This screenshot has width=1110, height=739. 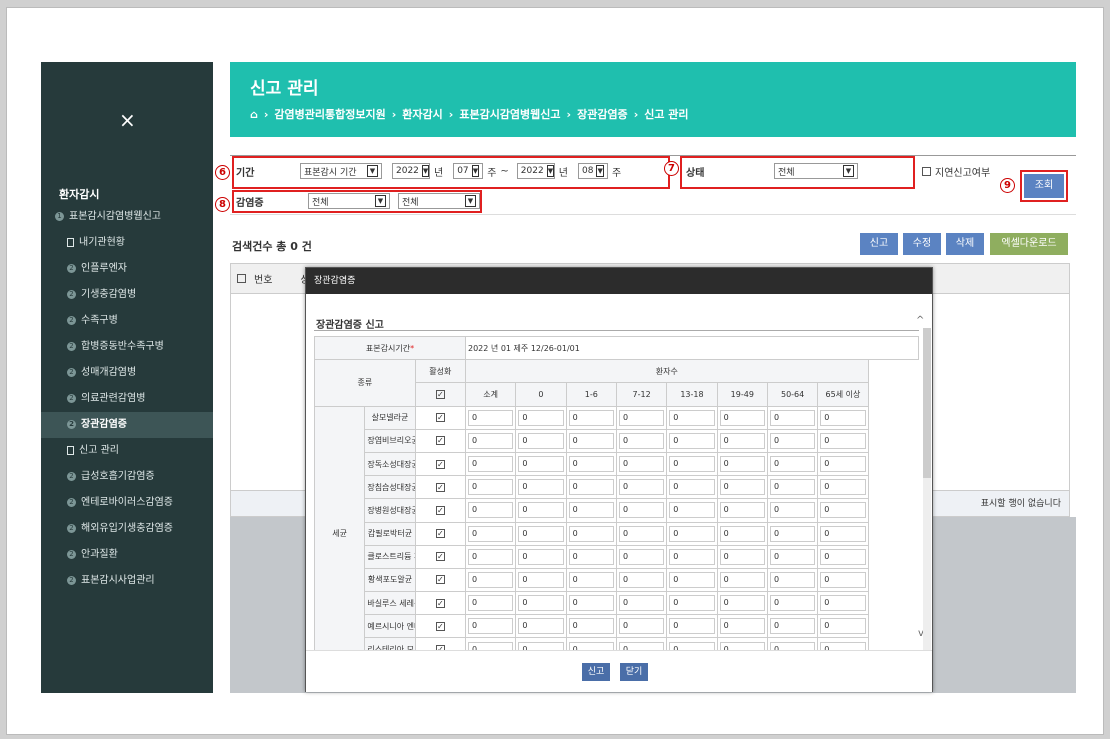 I want to click on sidebar-item: 2 장관감염증, so click(x=127, y=425).